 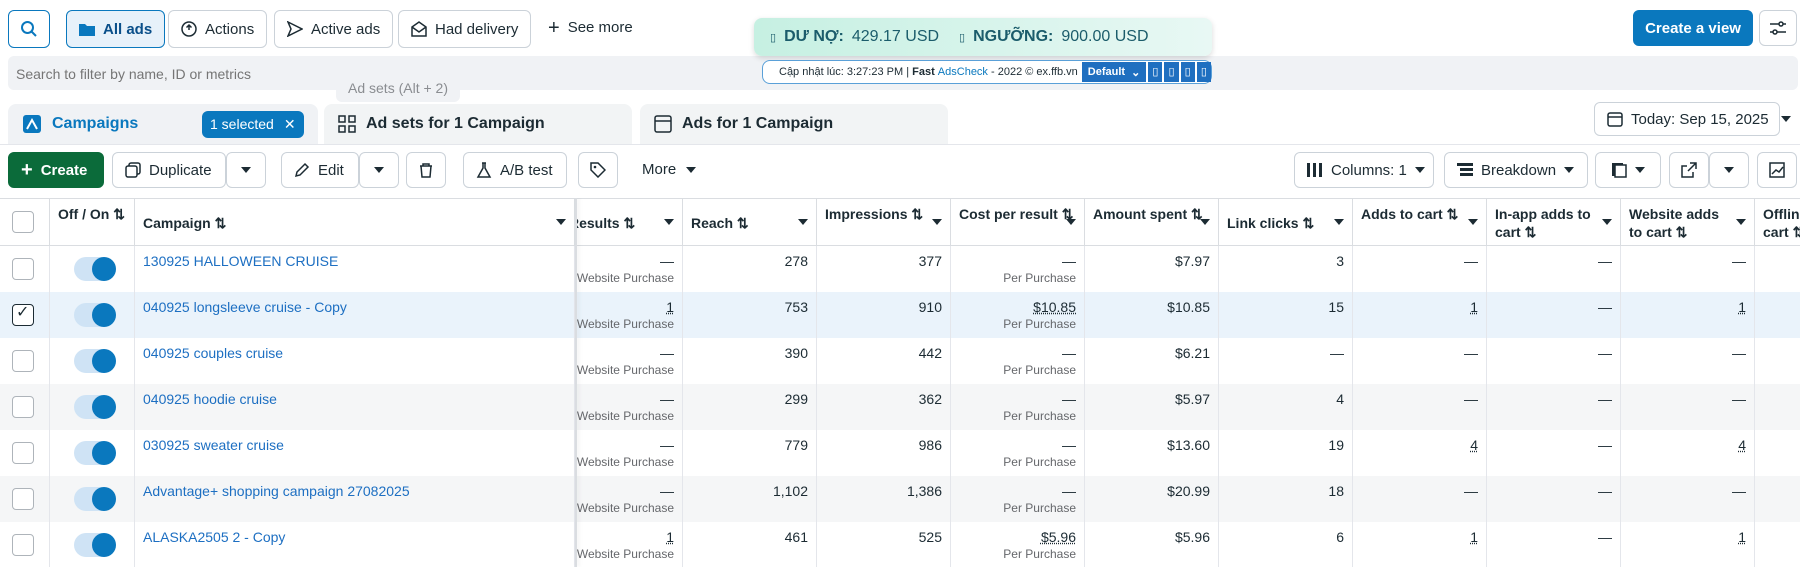 I want to click on search-button, so click(x=29, y=29).